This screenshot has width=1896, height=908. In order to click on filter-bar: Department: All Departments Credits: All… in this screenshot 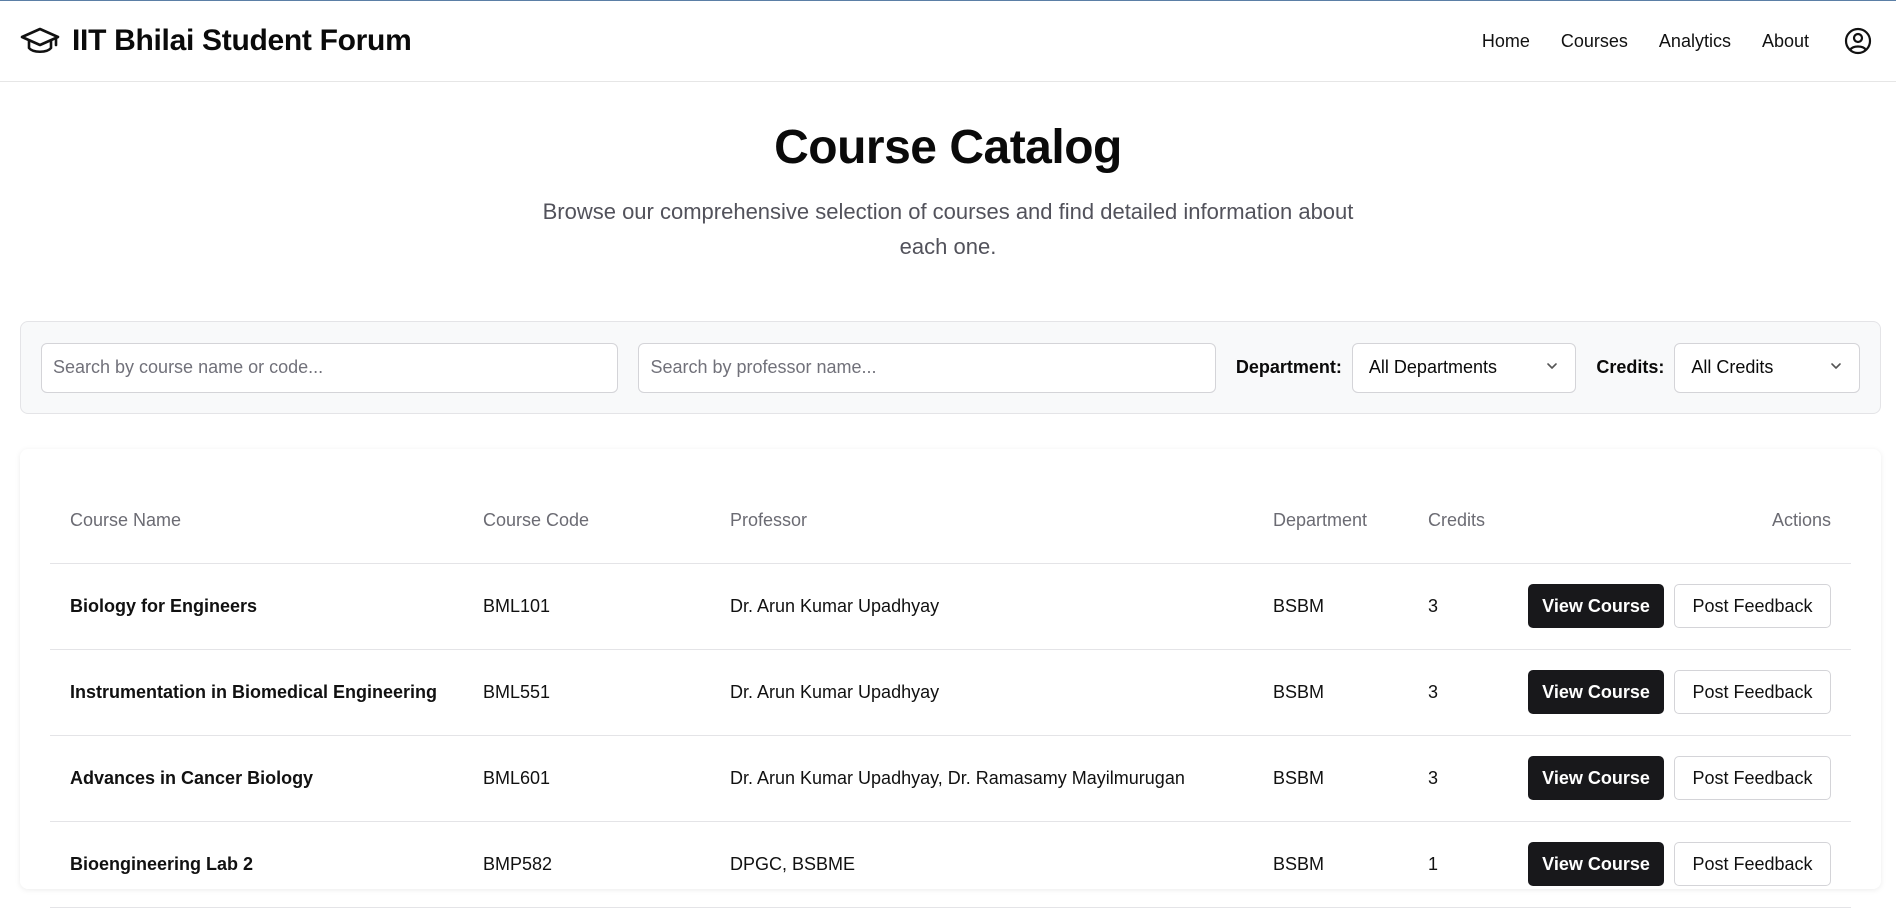, I will do `click(950, 367)`.